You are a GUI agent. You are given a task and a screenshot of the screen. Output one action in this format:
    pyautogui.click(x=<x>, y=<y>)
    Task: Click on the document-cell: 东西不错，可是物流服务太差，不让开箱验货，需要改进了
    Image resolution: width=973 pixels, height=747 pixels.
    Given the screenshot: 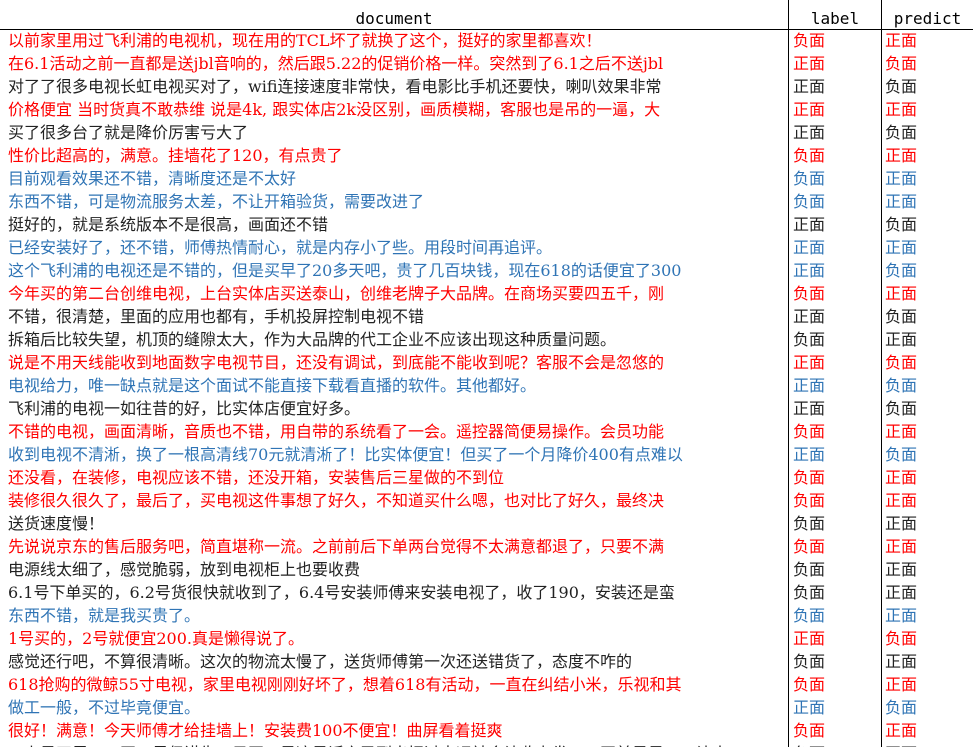 What is the action you would take?
    pyautogui.click(x=394, y=201)
    